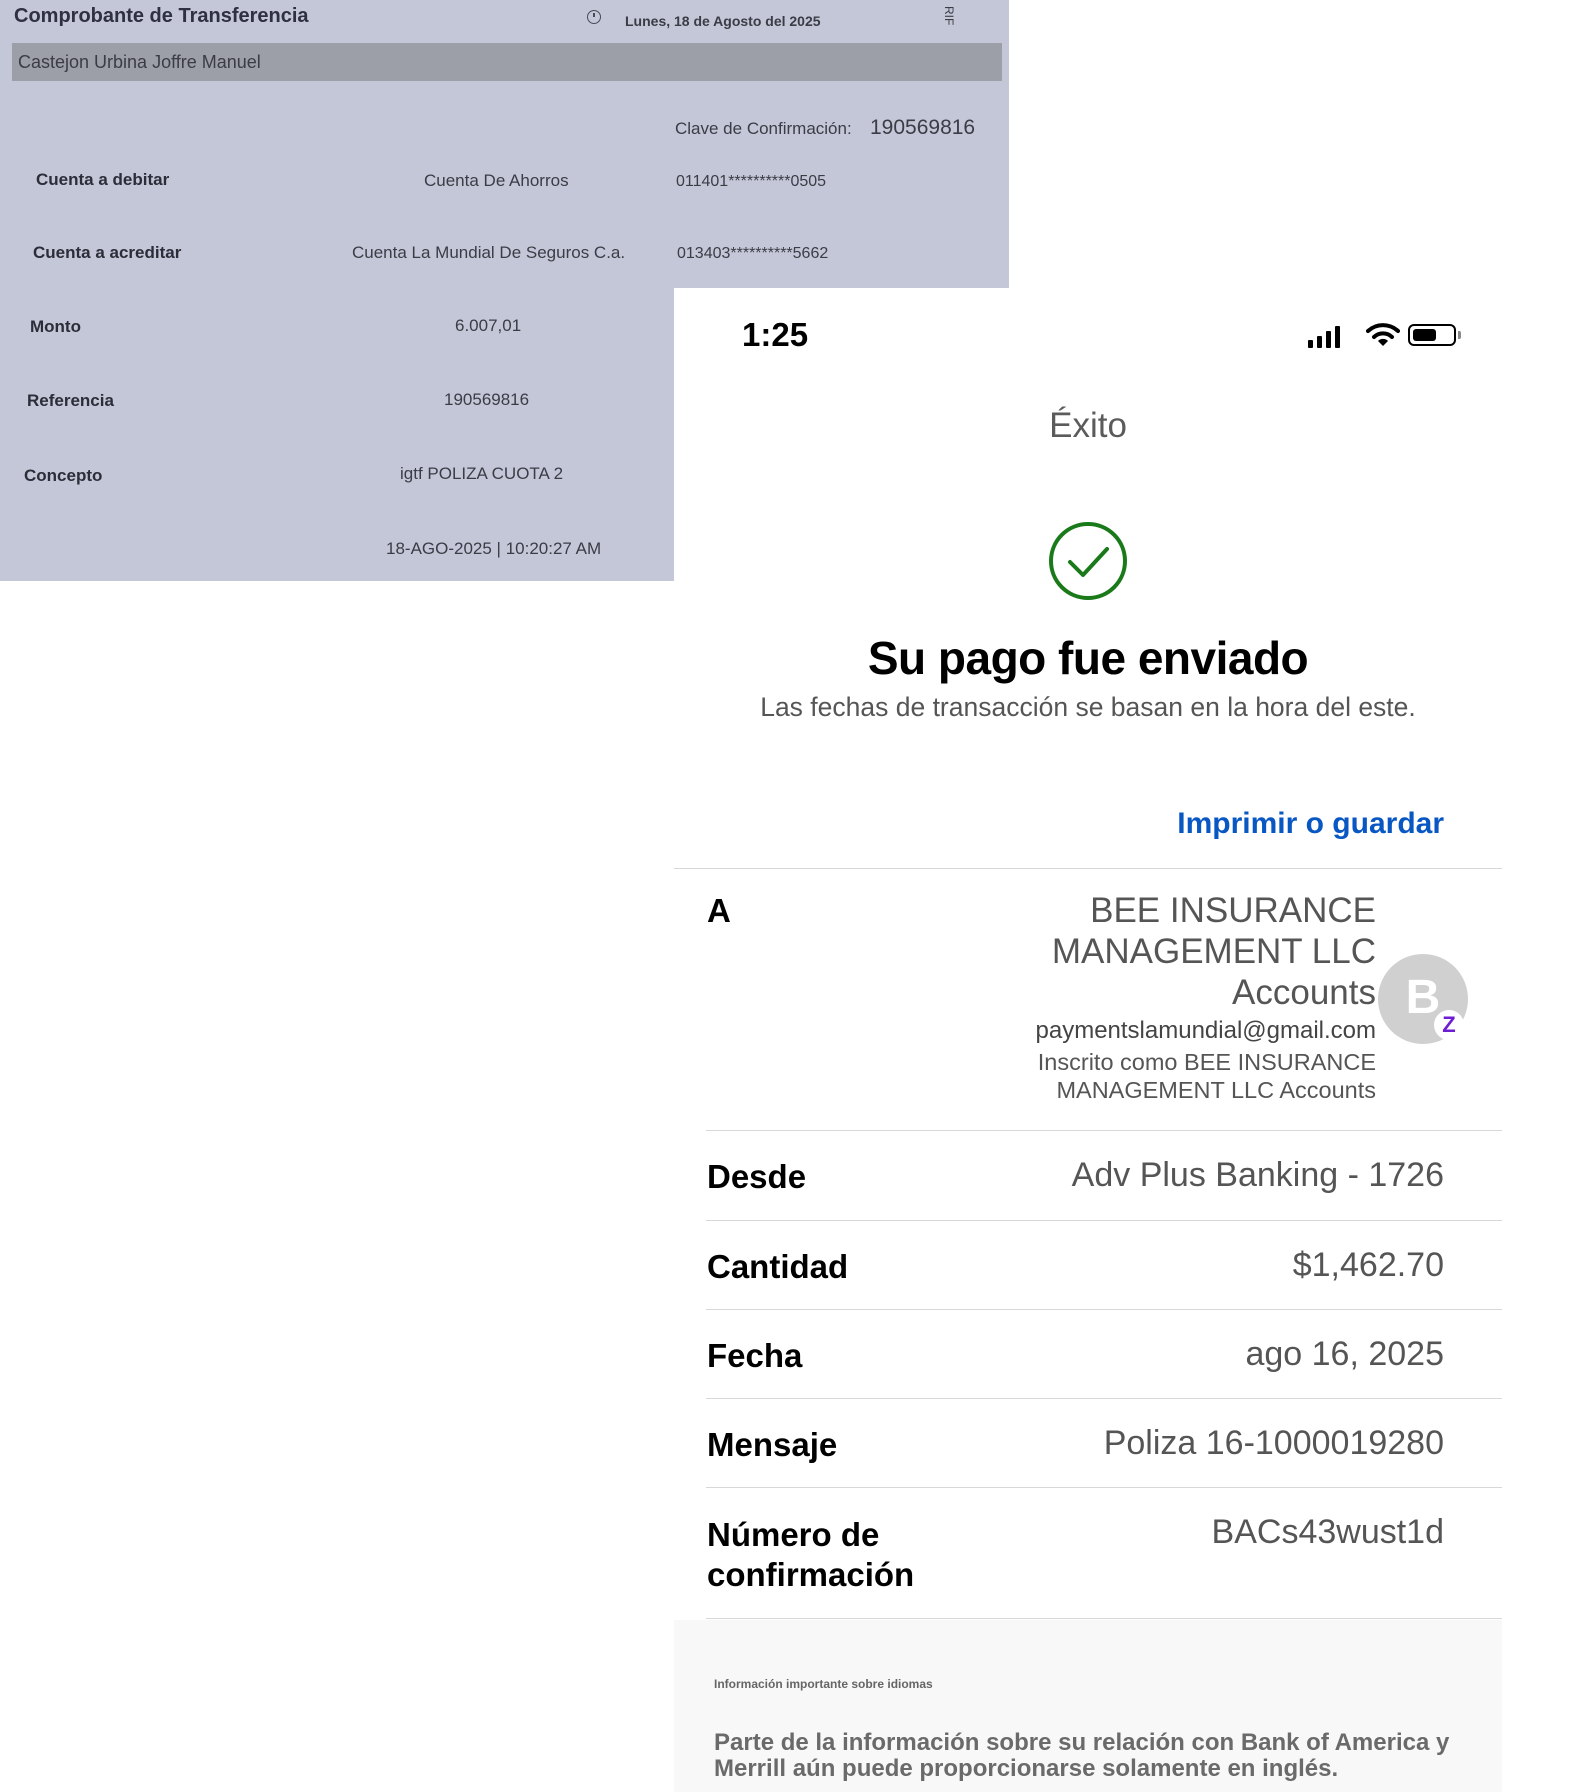 The image size is (1592, 1792). Describe the element at coordinates (63, 475) in the screenshot. I see `receipt-row-label: Concepto` at that location.